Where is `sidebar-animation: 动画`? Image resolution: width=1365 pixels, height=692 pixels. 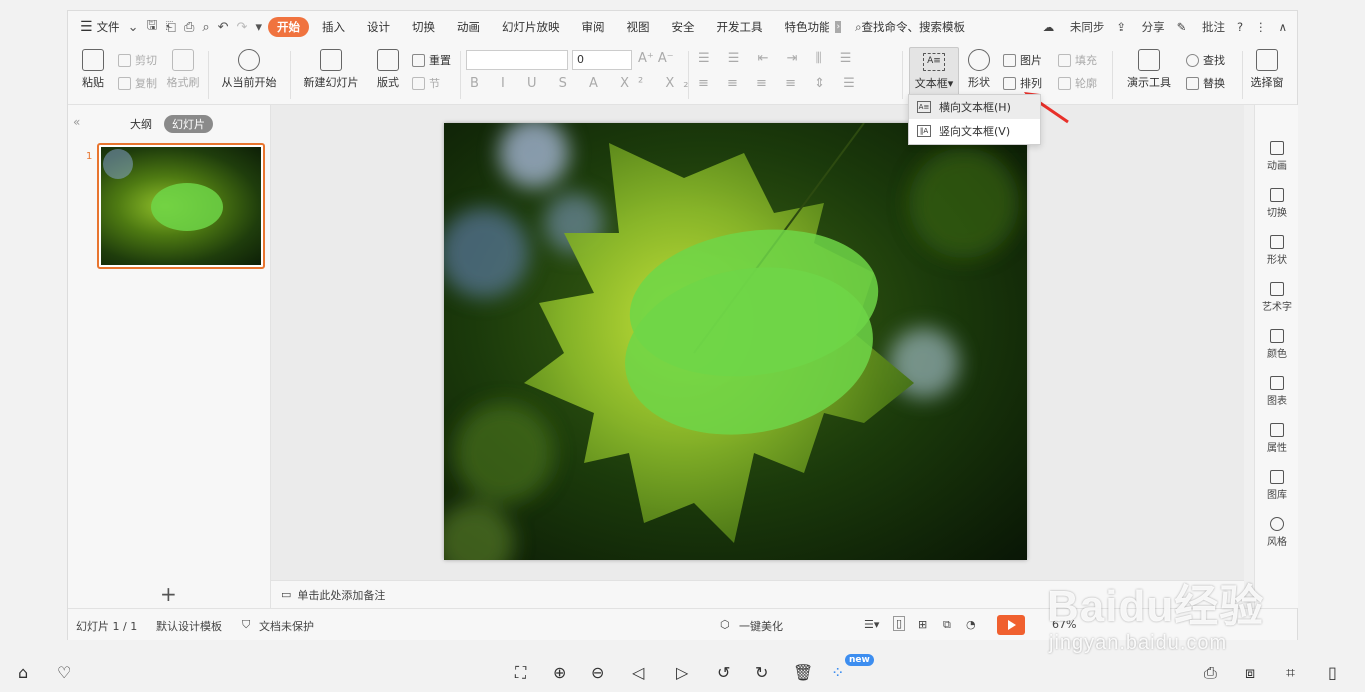
sidebar-animation: 动画 is located at coordinates (1277, 156).